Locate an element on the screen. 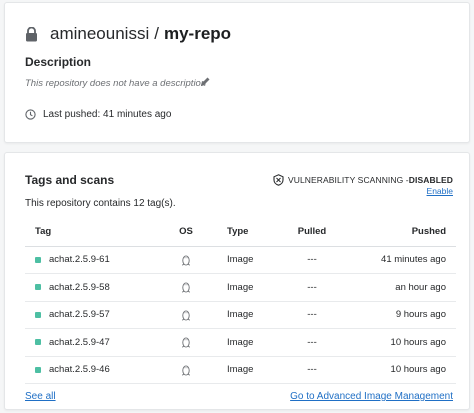  vulnerability-status: DISABLED is located at coordinates (430, 180).